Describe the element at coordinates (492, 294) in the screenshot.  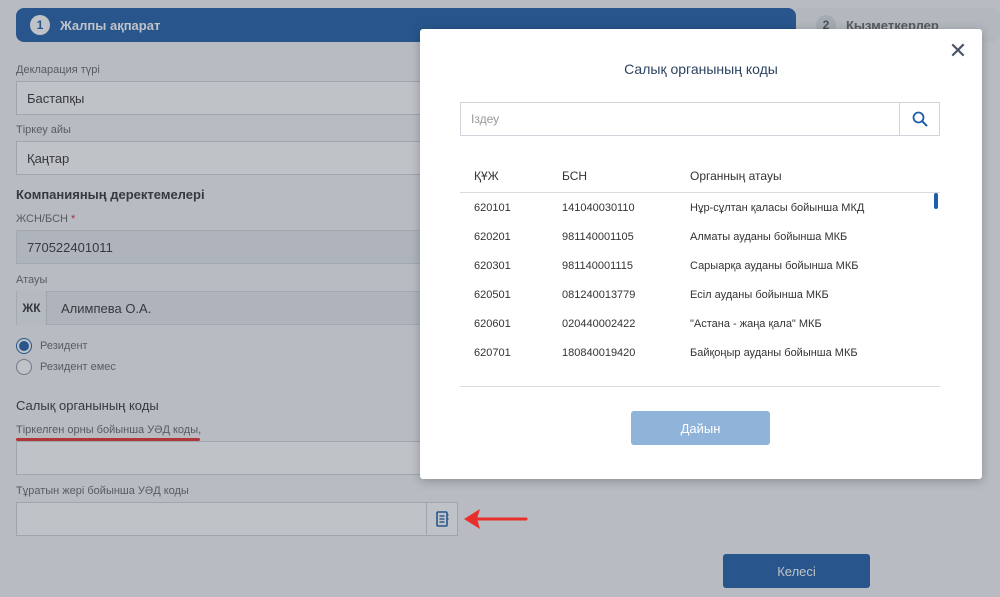
I see `cell-code: 620501` at that location.